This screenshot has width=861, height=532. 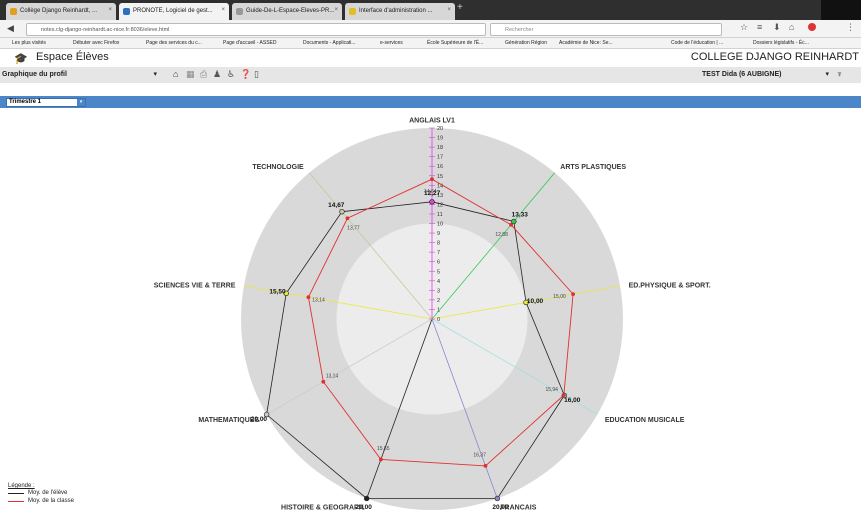 I want to click on radar-tick-label: 11, so click(x=440, y=215).